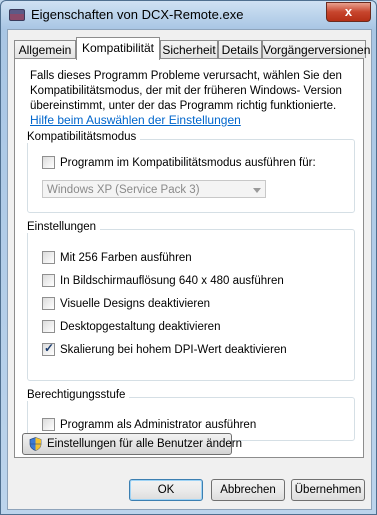 This screenshot has height=515, width=377. I want to click on title-bar: Eigenschaften von DCX-Remote.exe x, so click(188, 15).